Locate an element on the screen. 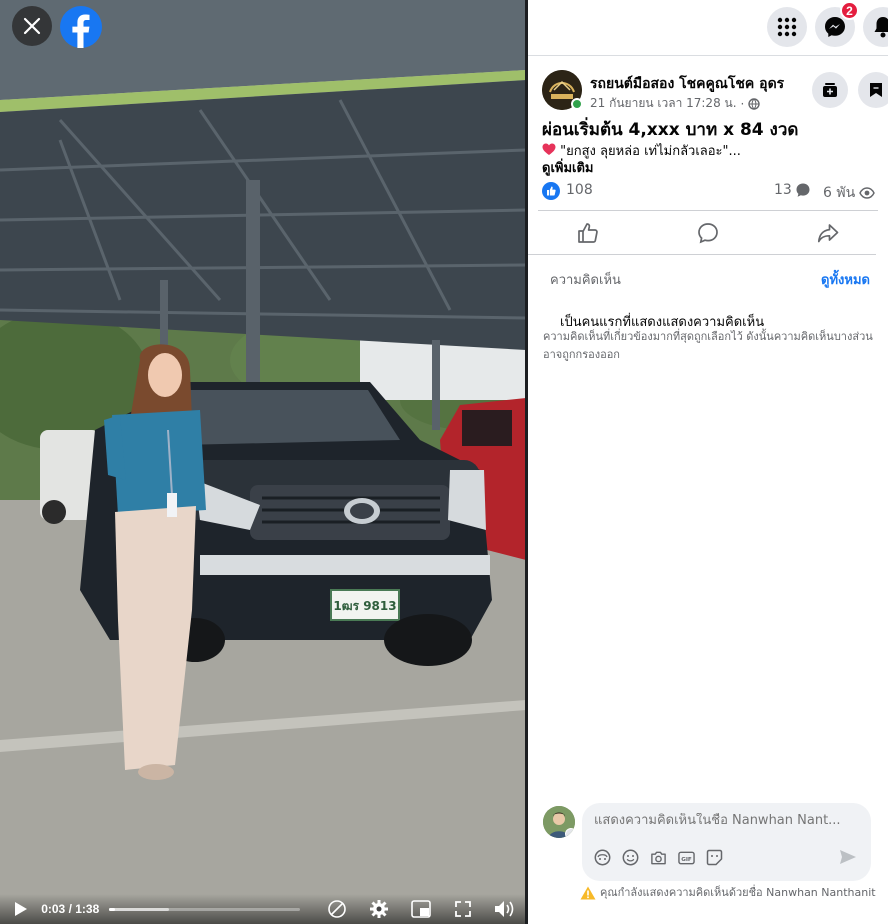  emoji-button is located at coordinates (630, 857).